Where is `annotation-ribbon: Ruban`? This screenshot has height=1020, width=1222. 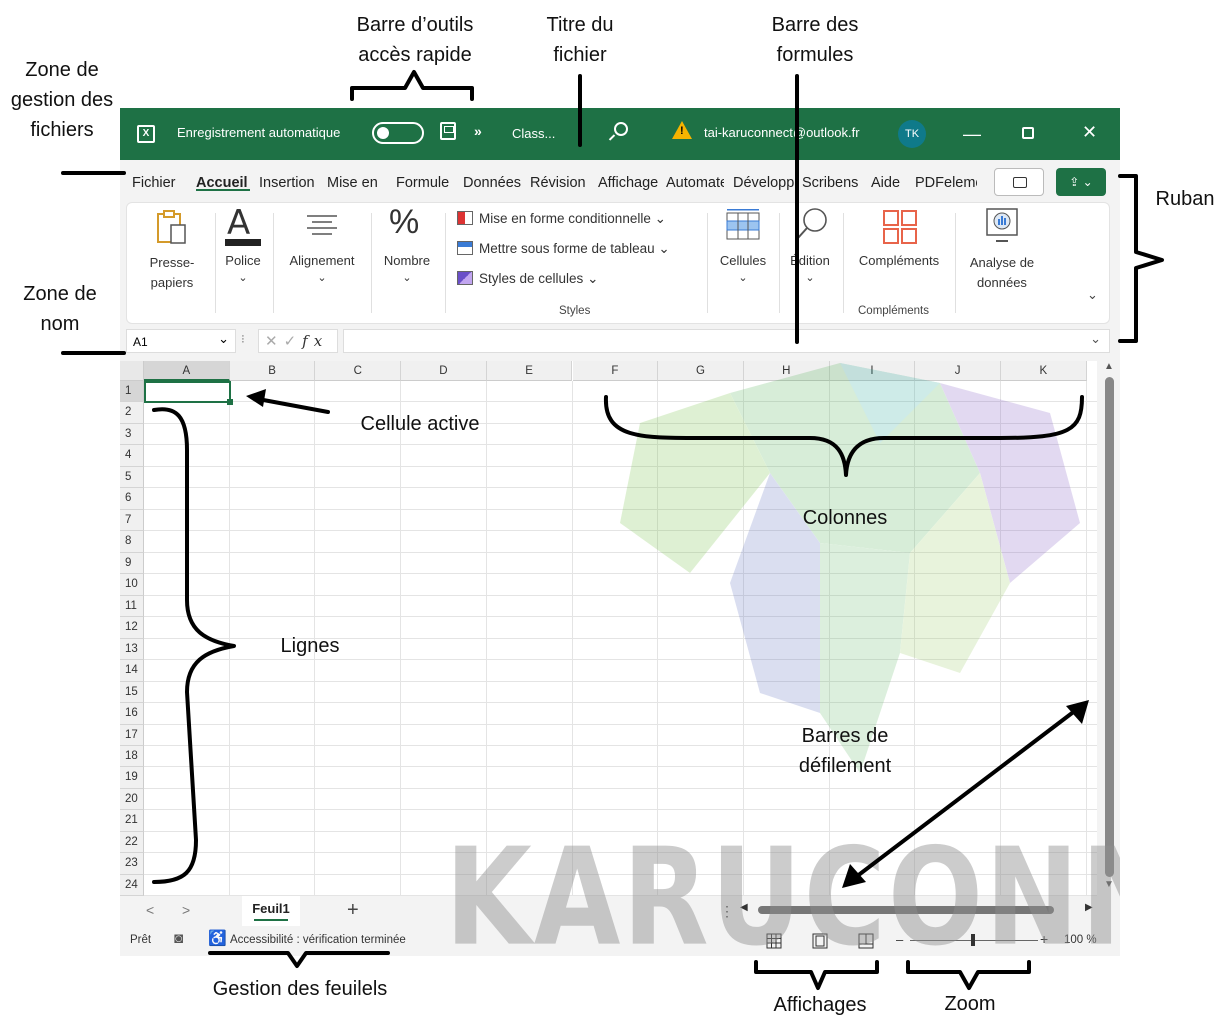
annotation-ribbon: Ruban is located at coordinates (1185, 199).